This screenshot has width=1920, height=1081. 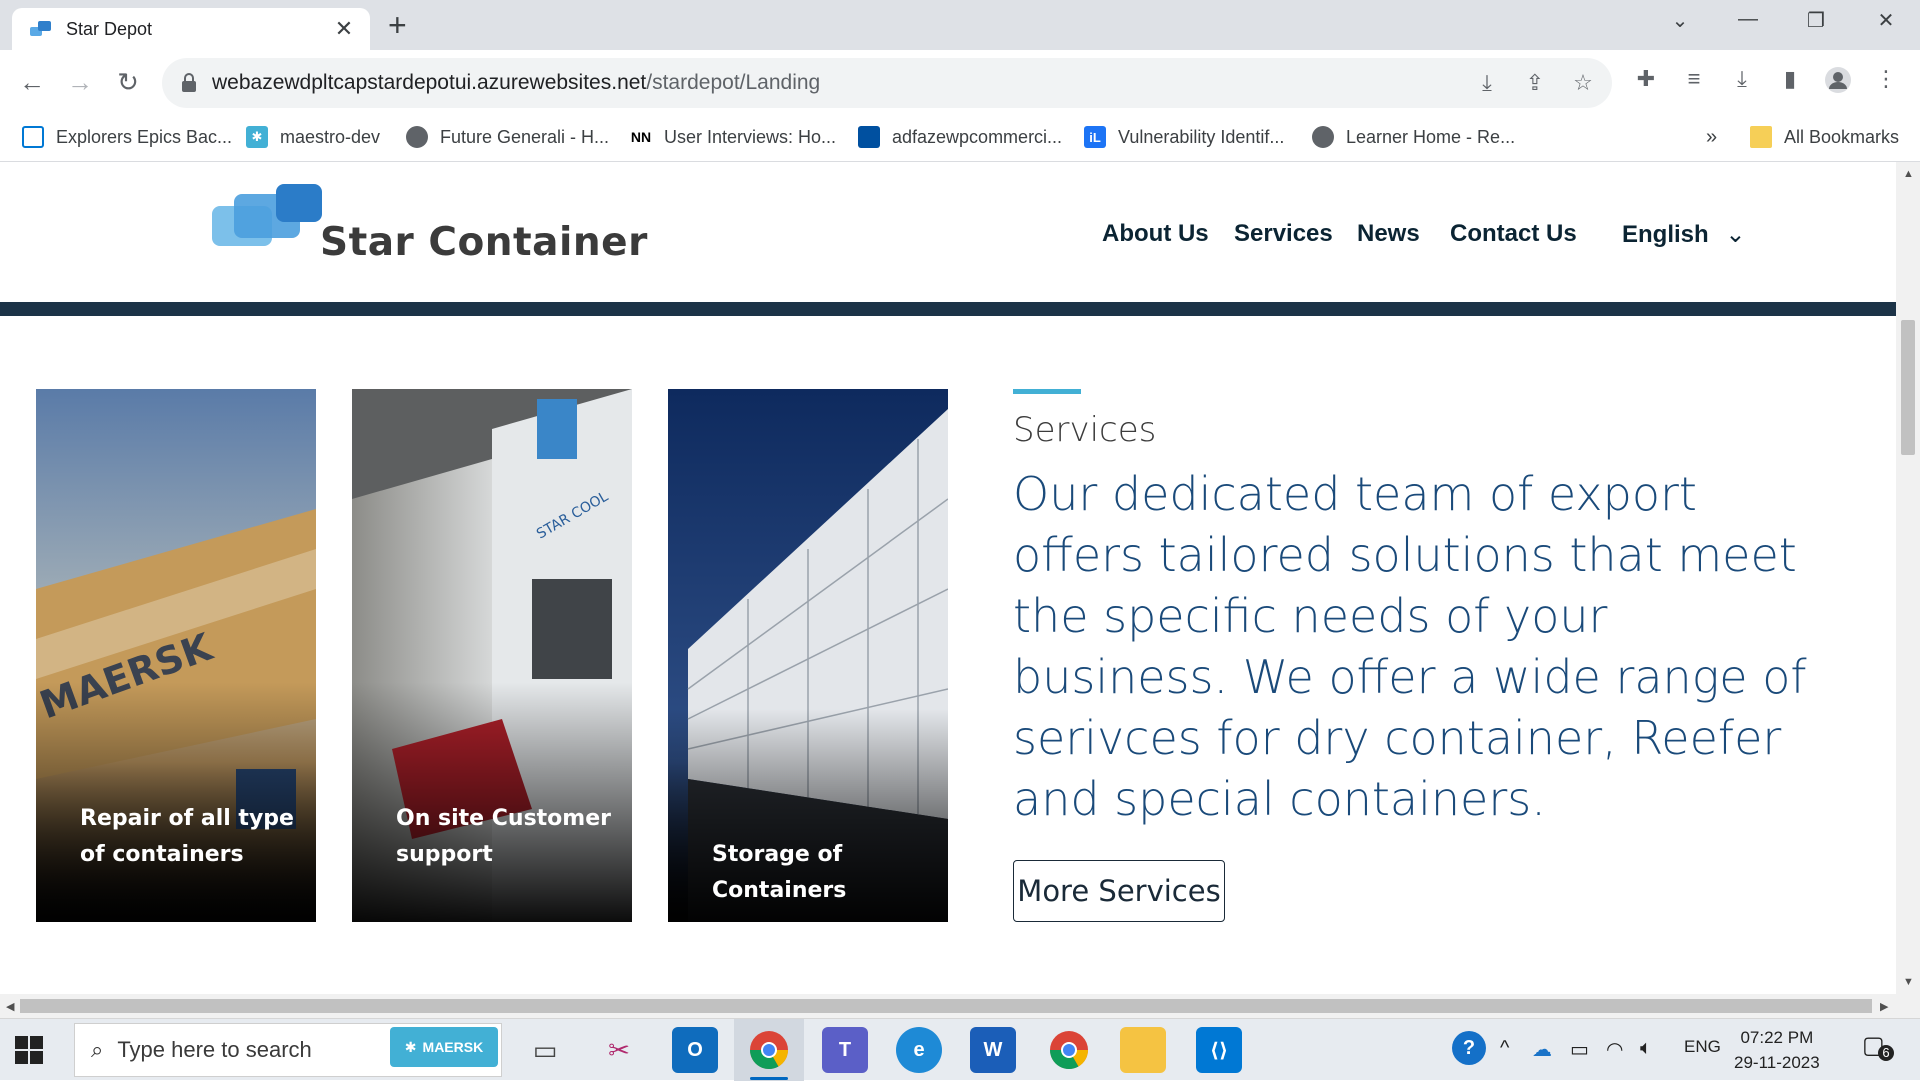 What do you see at coordinates (80, 82) in the screenshot?
I see `forward-icon: →` at bounding box center [80, 82].